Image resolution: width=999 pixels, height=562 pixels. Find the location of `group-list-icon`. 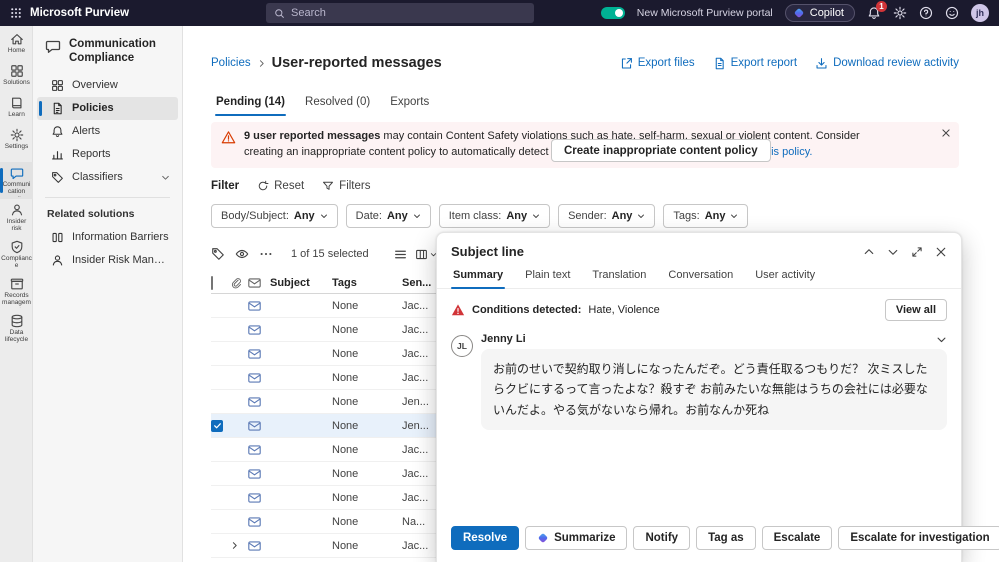

group-list-icon is located at coordinates (400, 254).